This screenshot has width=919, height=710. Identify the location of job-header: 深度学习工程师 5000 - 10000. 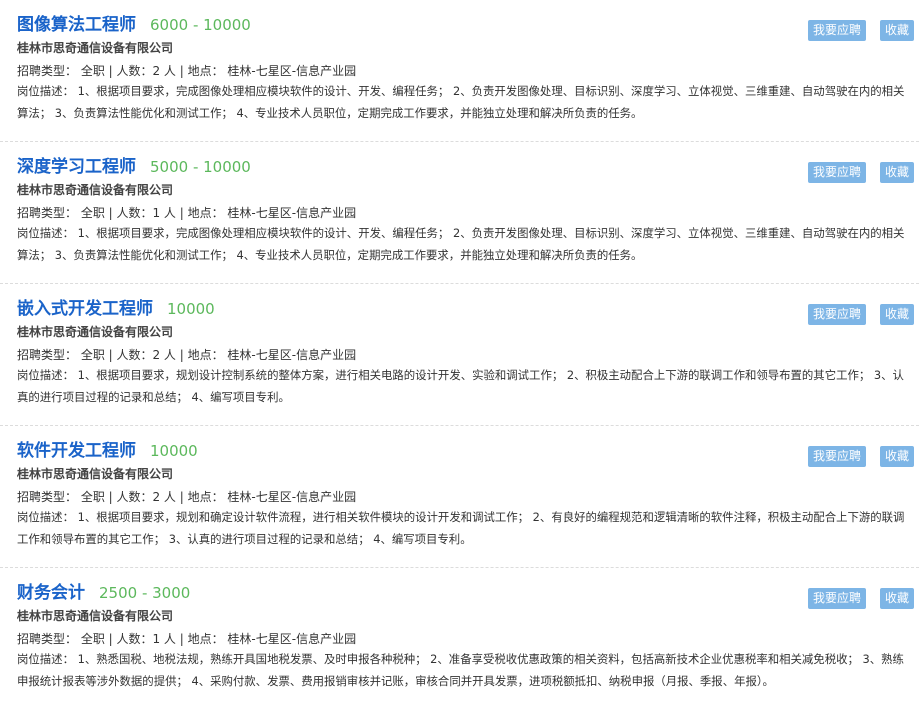
(468, 166).